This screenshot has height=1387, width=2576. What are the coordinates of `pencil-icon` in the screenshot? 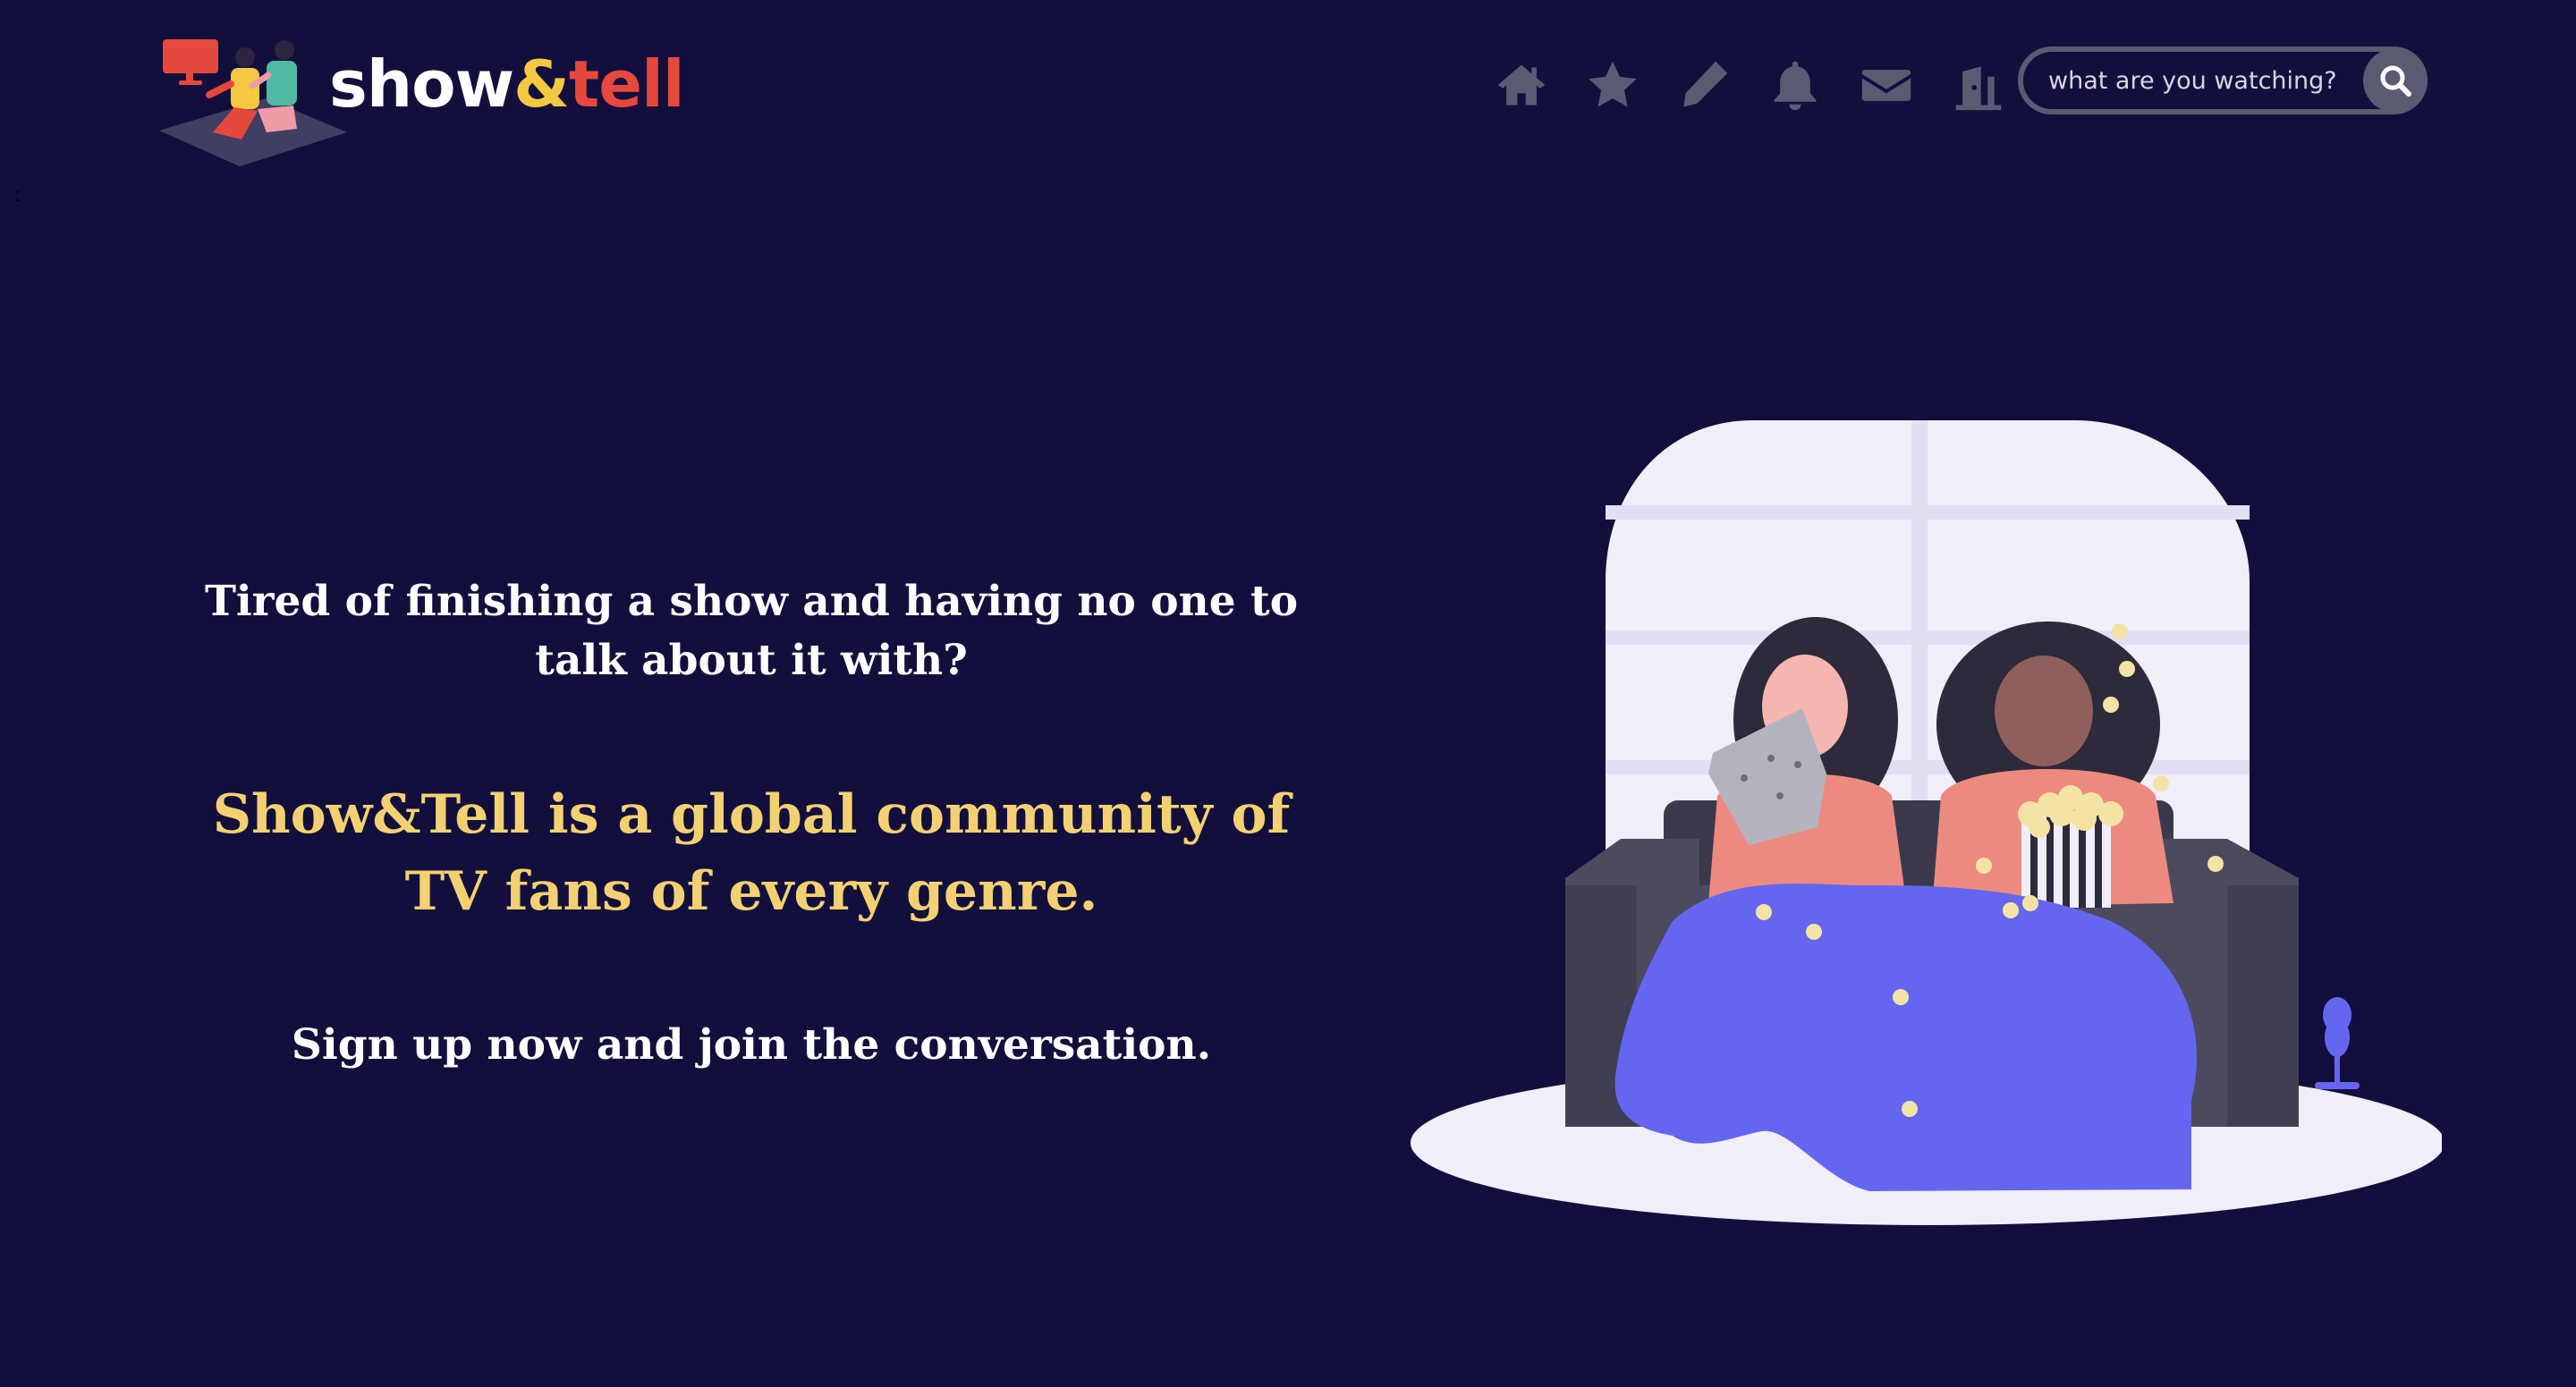 It's located at (1704, 85).